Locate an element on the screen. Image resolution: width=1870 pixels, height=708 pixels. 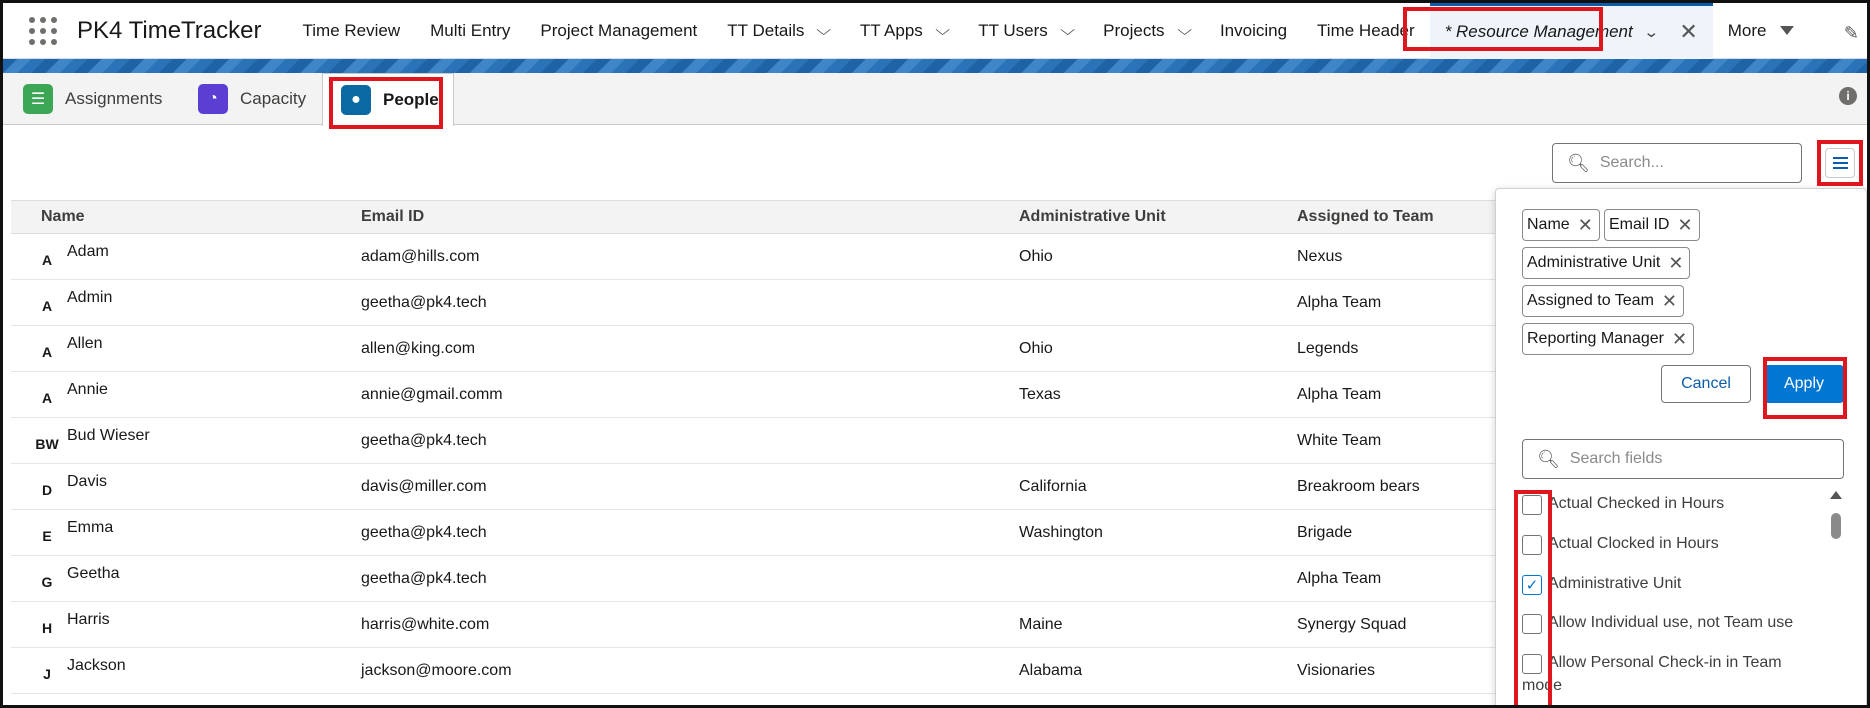
tab-people: ● People is located at coordinates (388, 99).